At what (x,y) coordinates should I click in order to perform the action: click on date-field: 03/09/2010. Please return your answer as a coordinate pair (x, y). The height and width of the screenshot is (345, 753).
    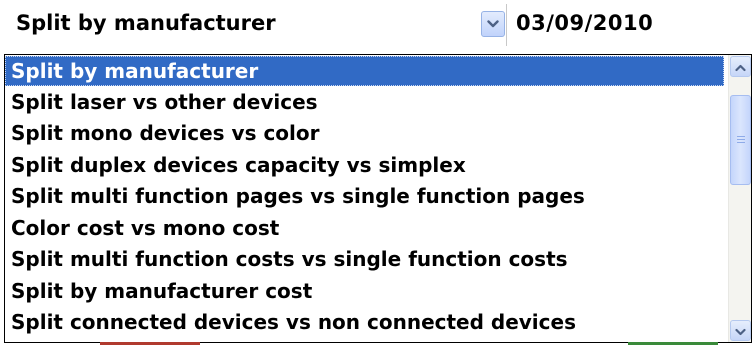
    Looking at the image, I should click on (584, 23).